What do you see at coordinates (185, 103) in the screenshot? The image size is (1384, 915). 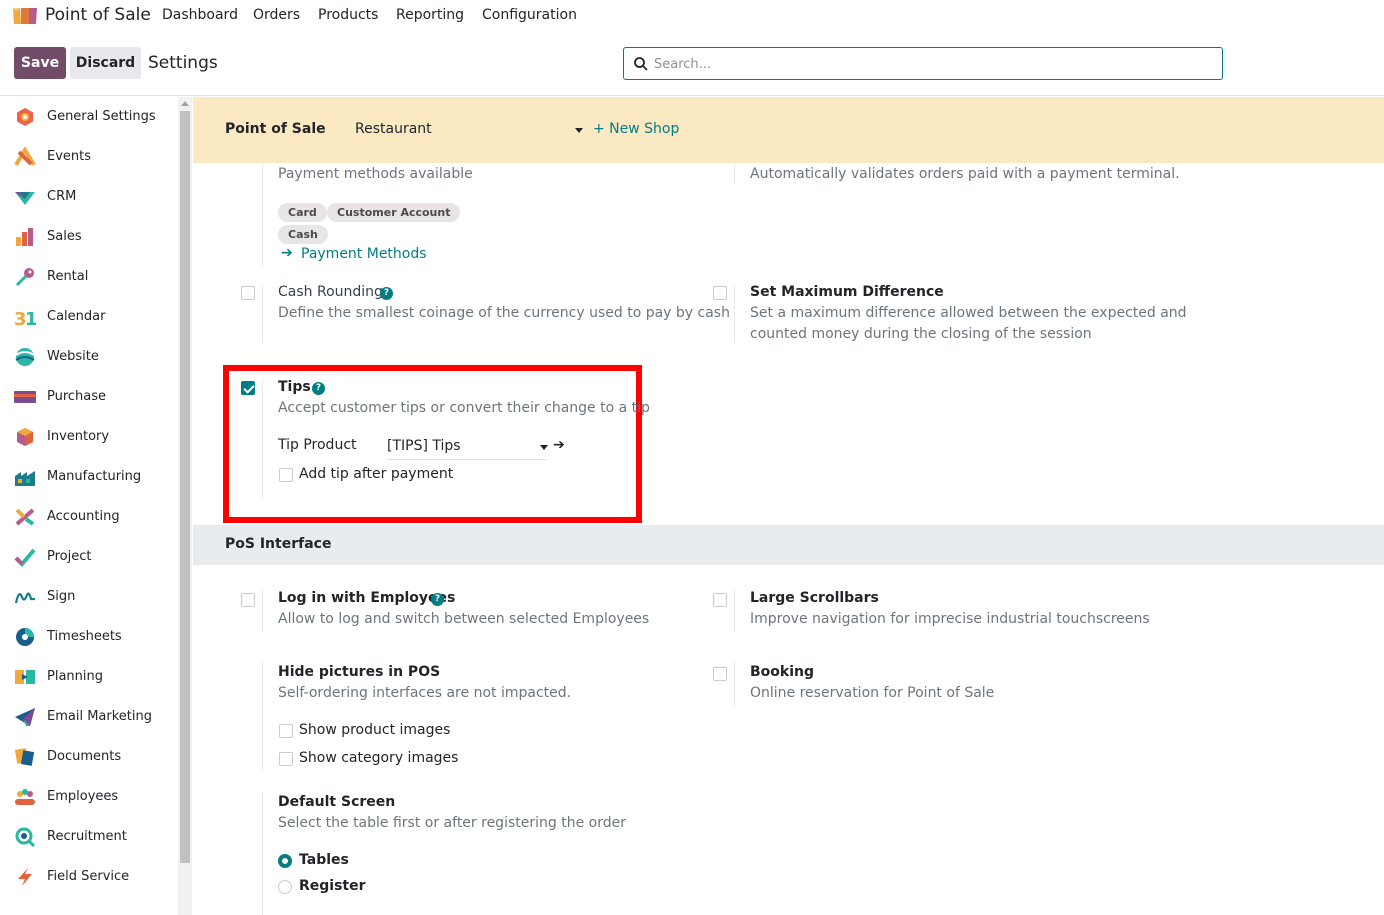 I see `scroll-up-arrow-icon` at bounding box center [185, 103].